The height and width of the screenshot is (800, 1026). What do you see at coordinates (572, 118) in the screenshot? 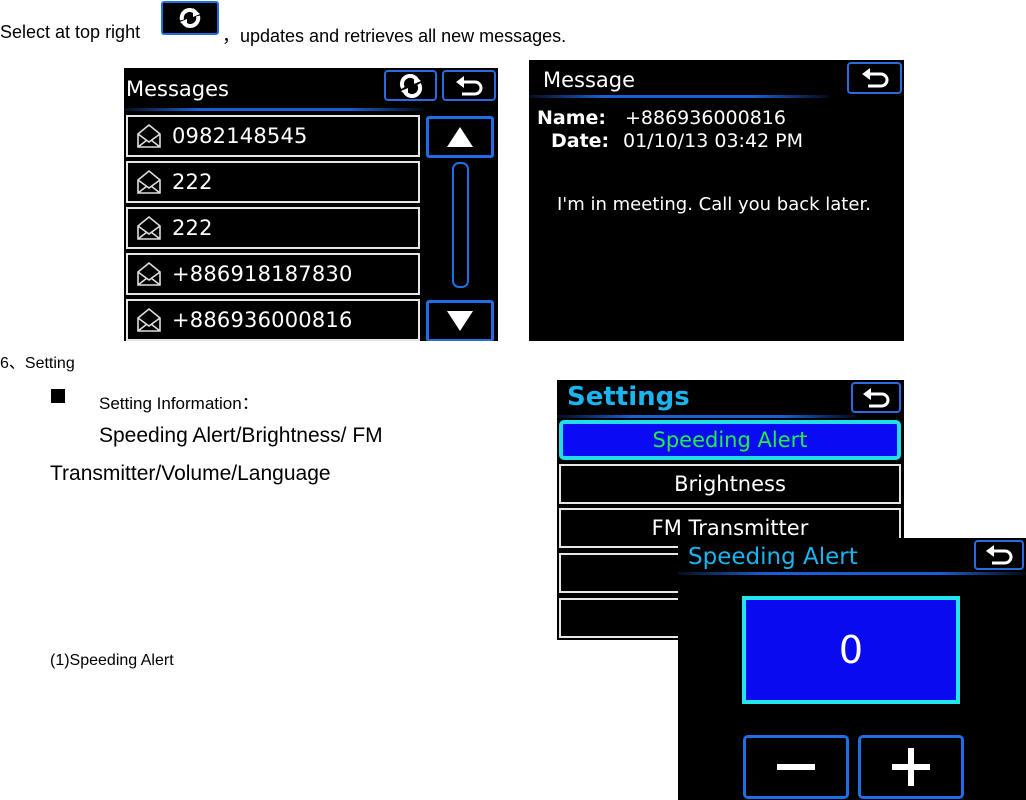
I see `name-label: Name:` at bounding box center [572, 118].